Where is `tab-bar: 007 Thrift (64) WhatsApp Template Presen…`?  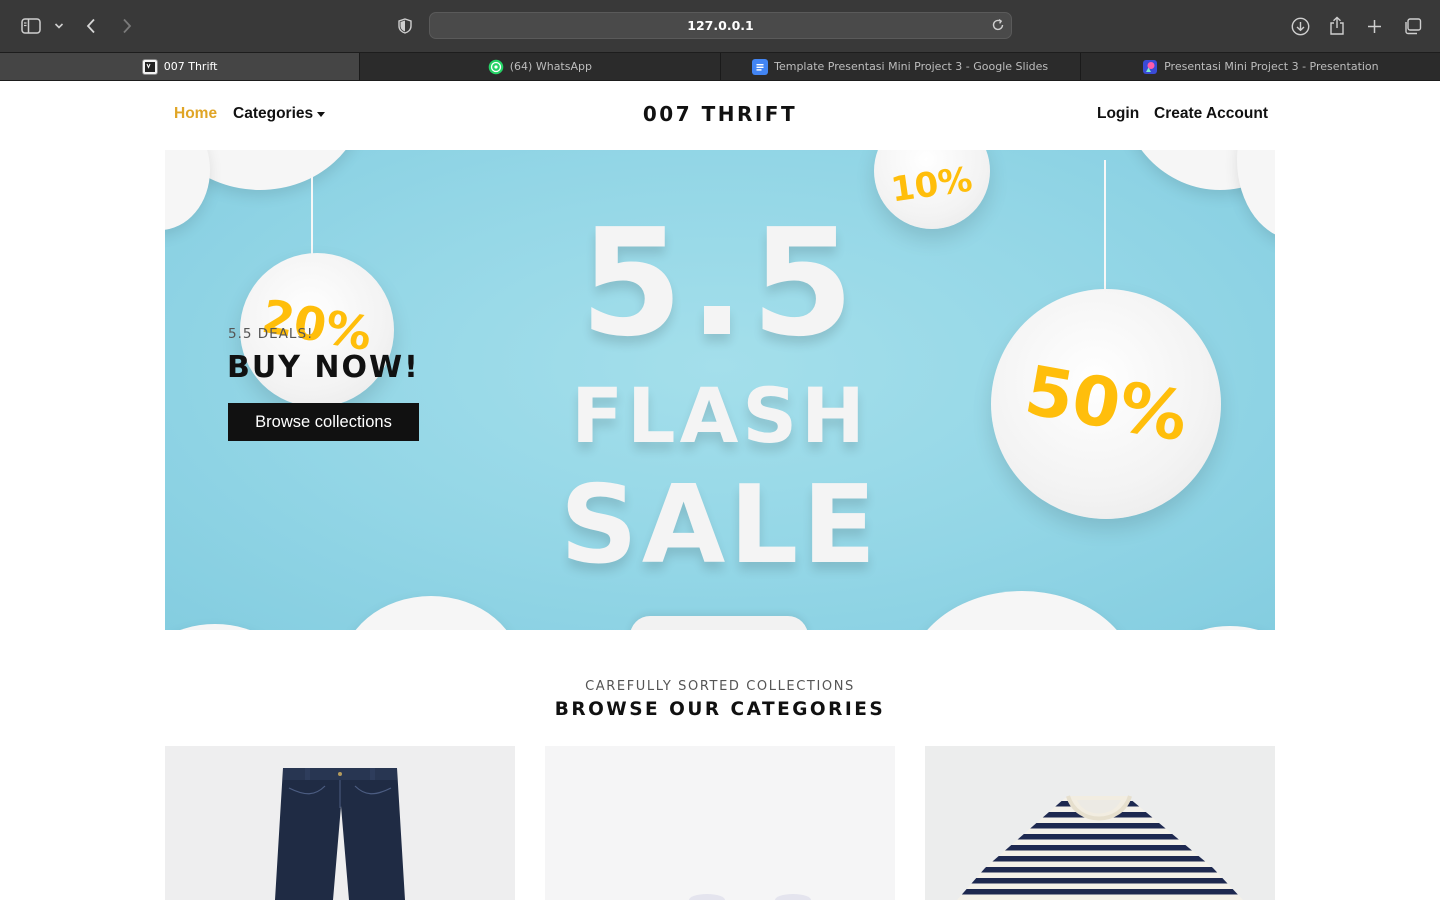 tab-bar: 007 Thrift (64) WhatsApp Template Presen… is located at coordinates (720, 66).